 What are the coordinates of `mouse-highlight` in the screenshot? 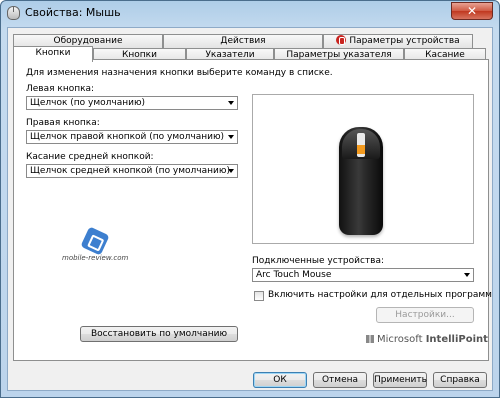 It's located at (361, 149).